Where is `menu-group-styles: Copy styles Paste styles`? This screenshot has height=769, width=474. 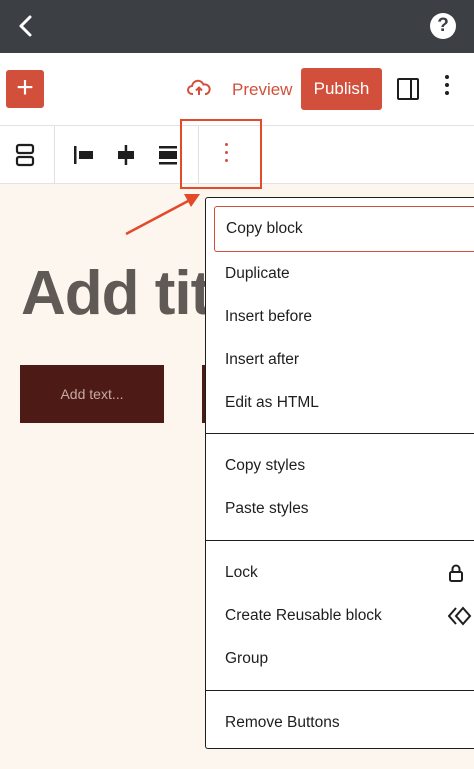 menu-group-styles: Copy styles Paste styles is located at coordinates (340, 486).